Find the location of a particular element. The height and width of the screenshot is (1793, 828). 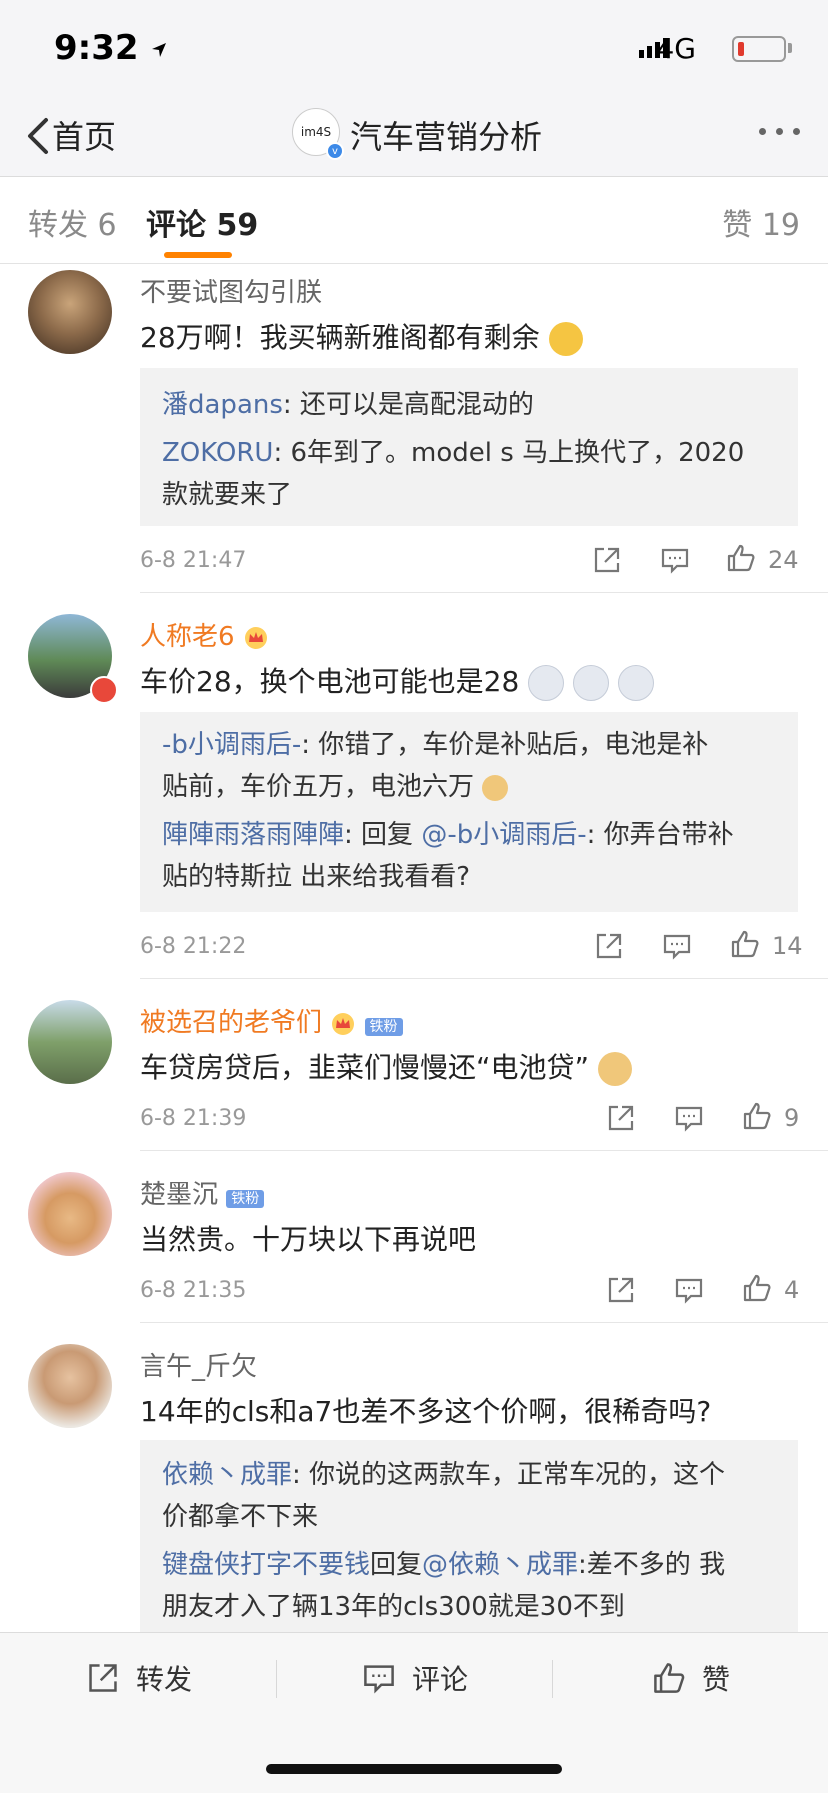

vip-badge-icon is located at coordinates (104, 690).